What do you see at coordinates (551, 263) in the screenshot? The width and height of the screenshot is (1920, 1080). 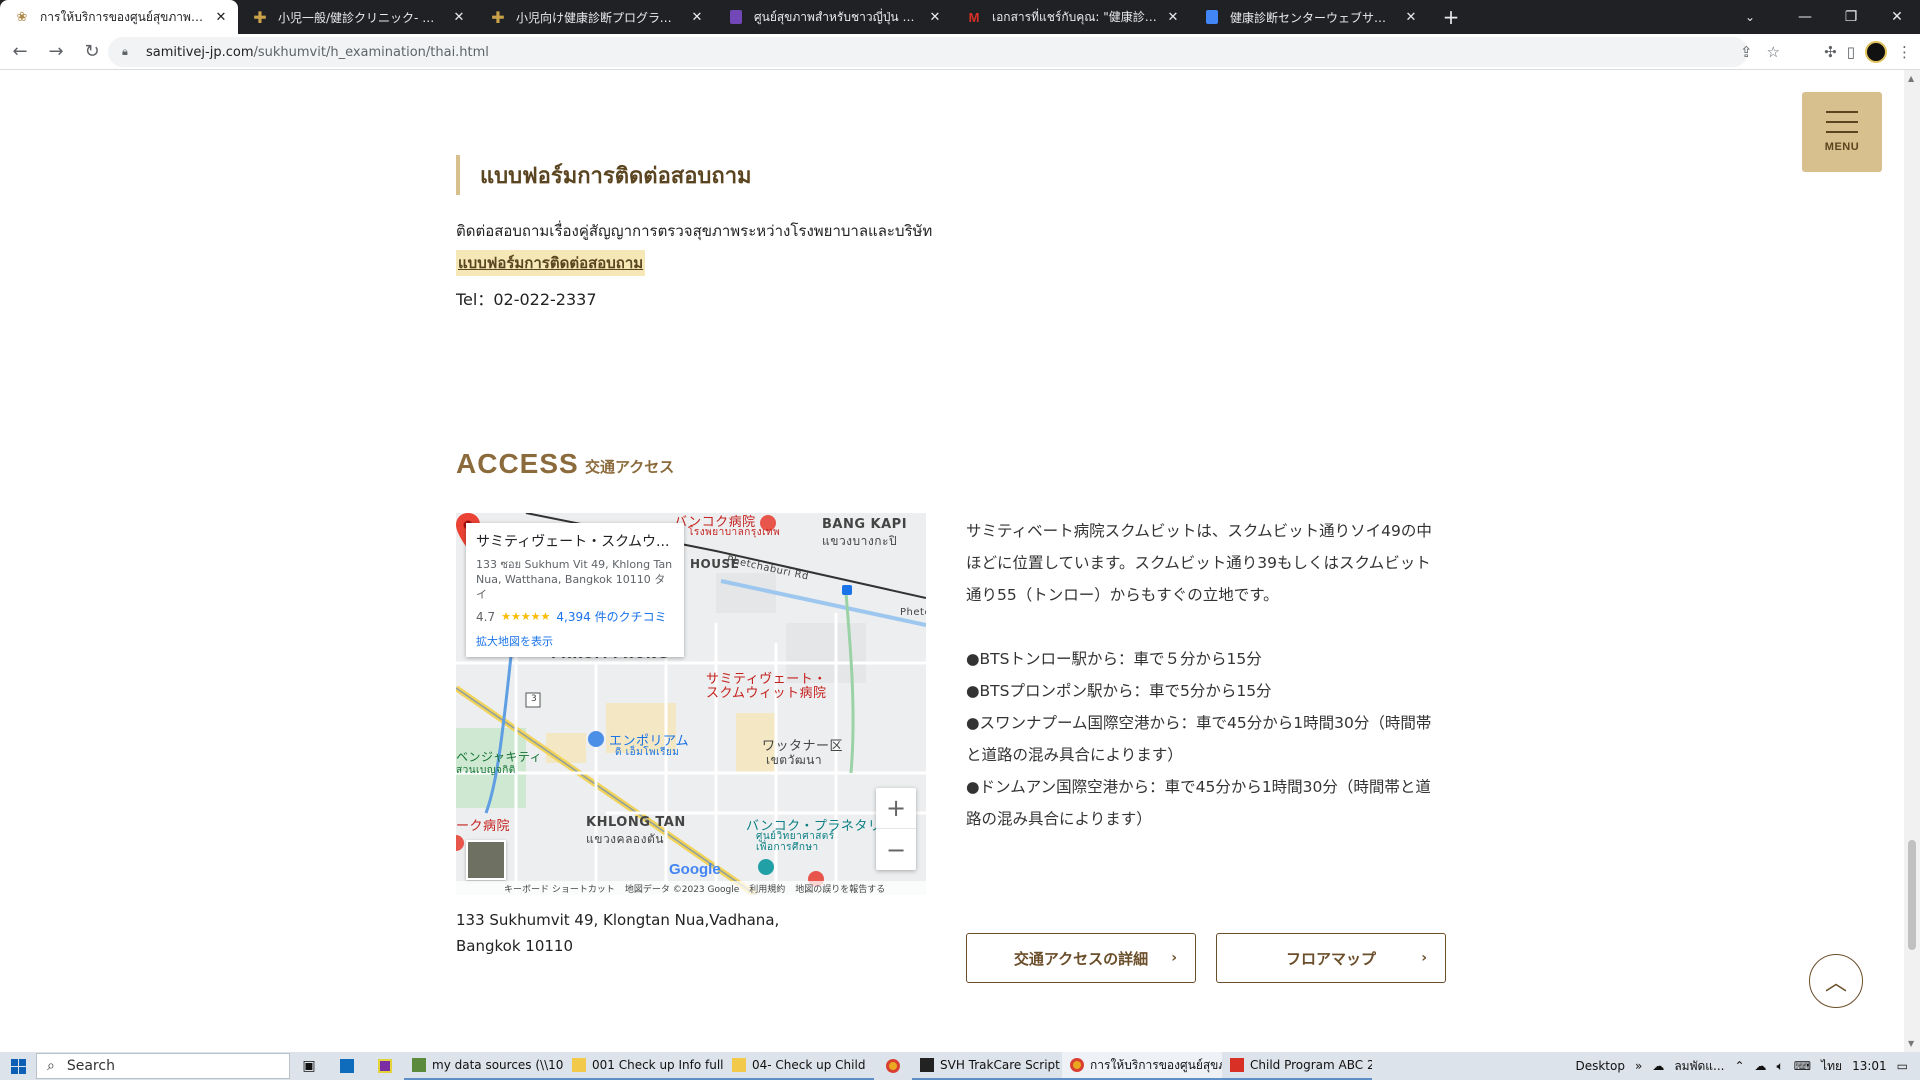 I see `contact-form-link: แบบฟอร์มการติดต่อสอบถาม` at bounding box center [551, 263].